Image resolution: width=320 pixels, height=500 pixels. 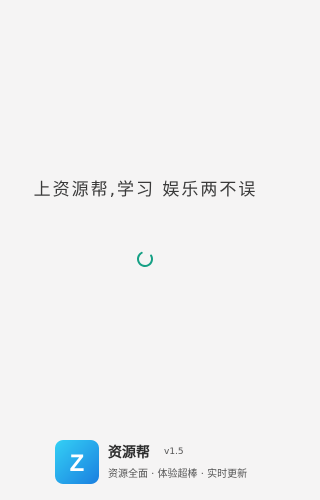 I want to click on splash-tagline: 上资源帮,学习 娱乐两不误, so click(x=145, y=190).